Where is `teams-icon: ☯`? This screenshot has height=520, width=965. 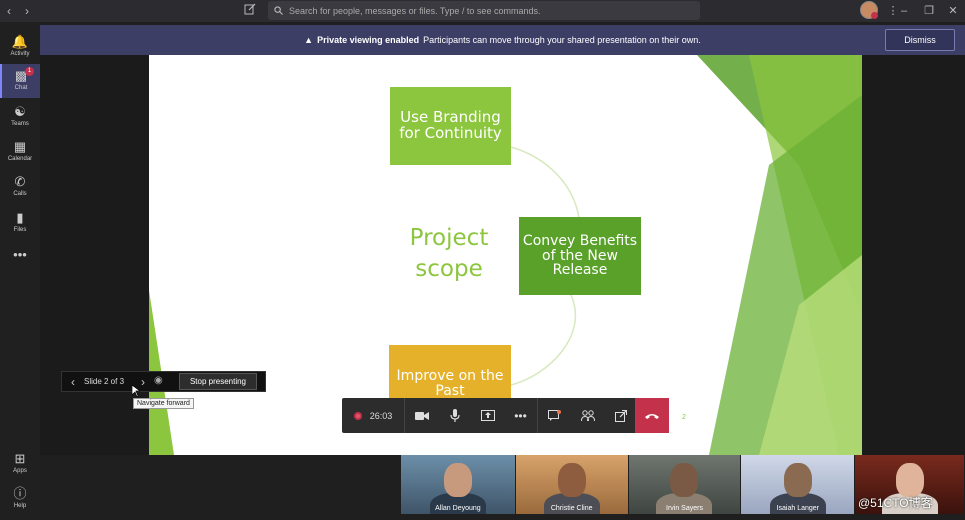
teams-icon: ☯ is located at coordinates (20, 111).